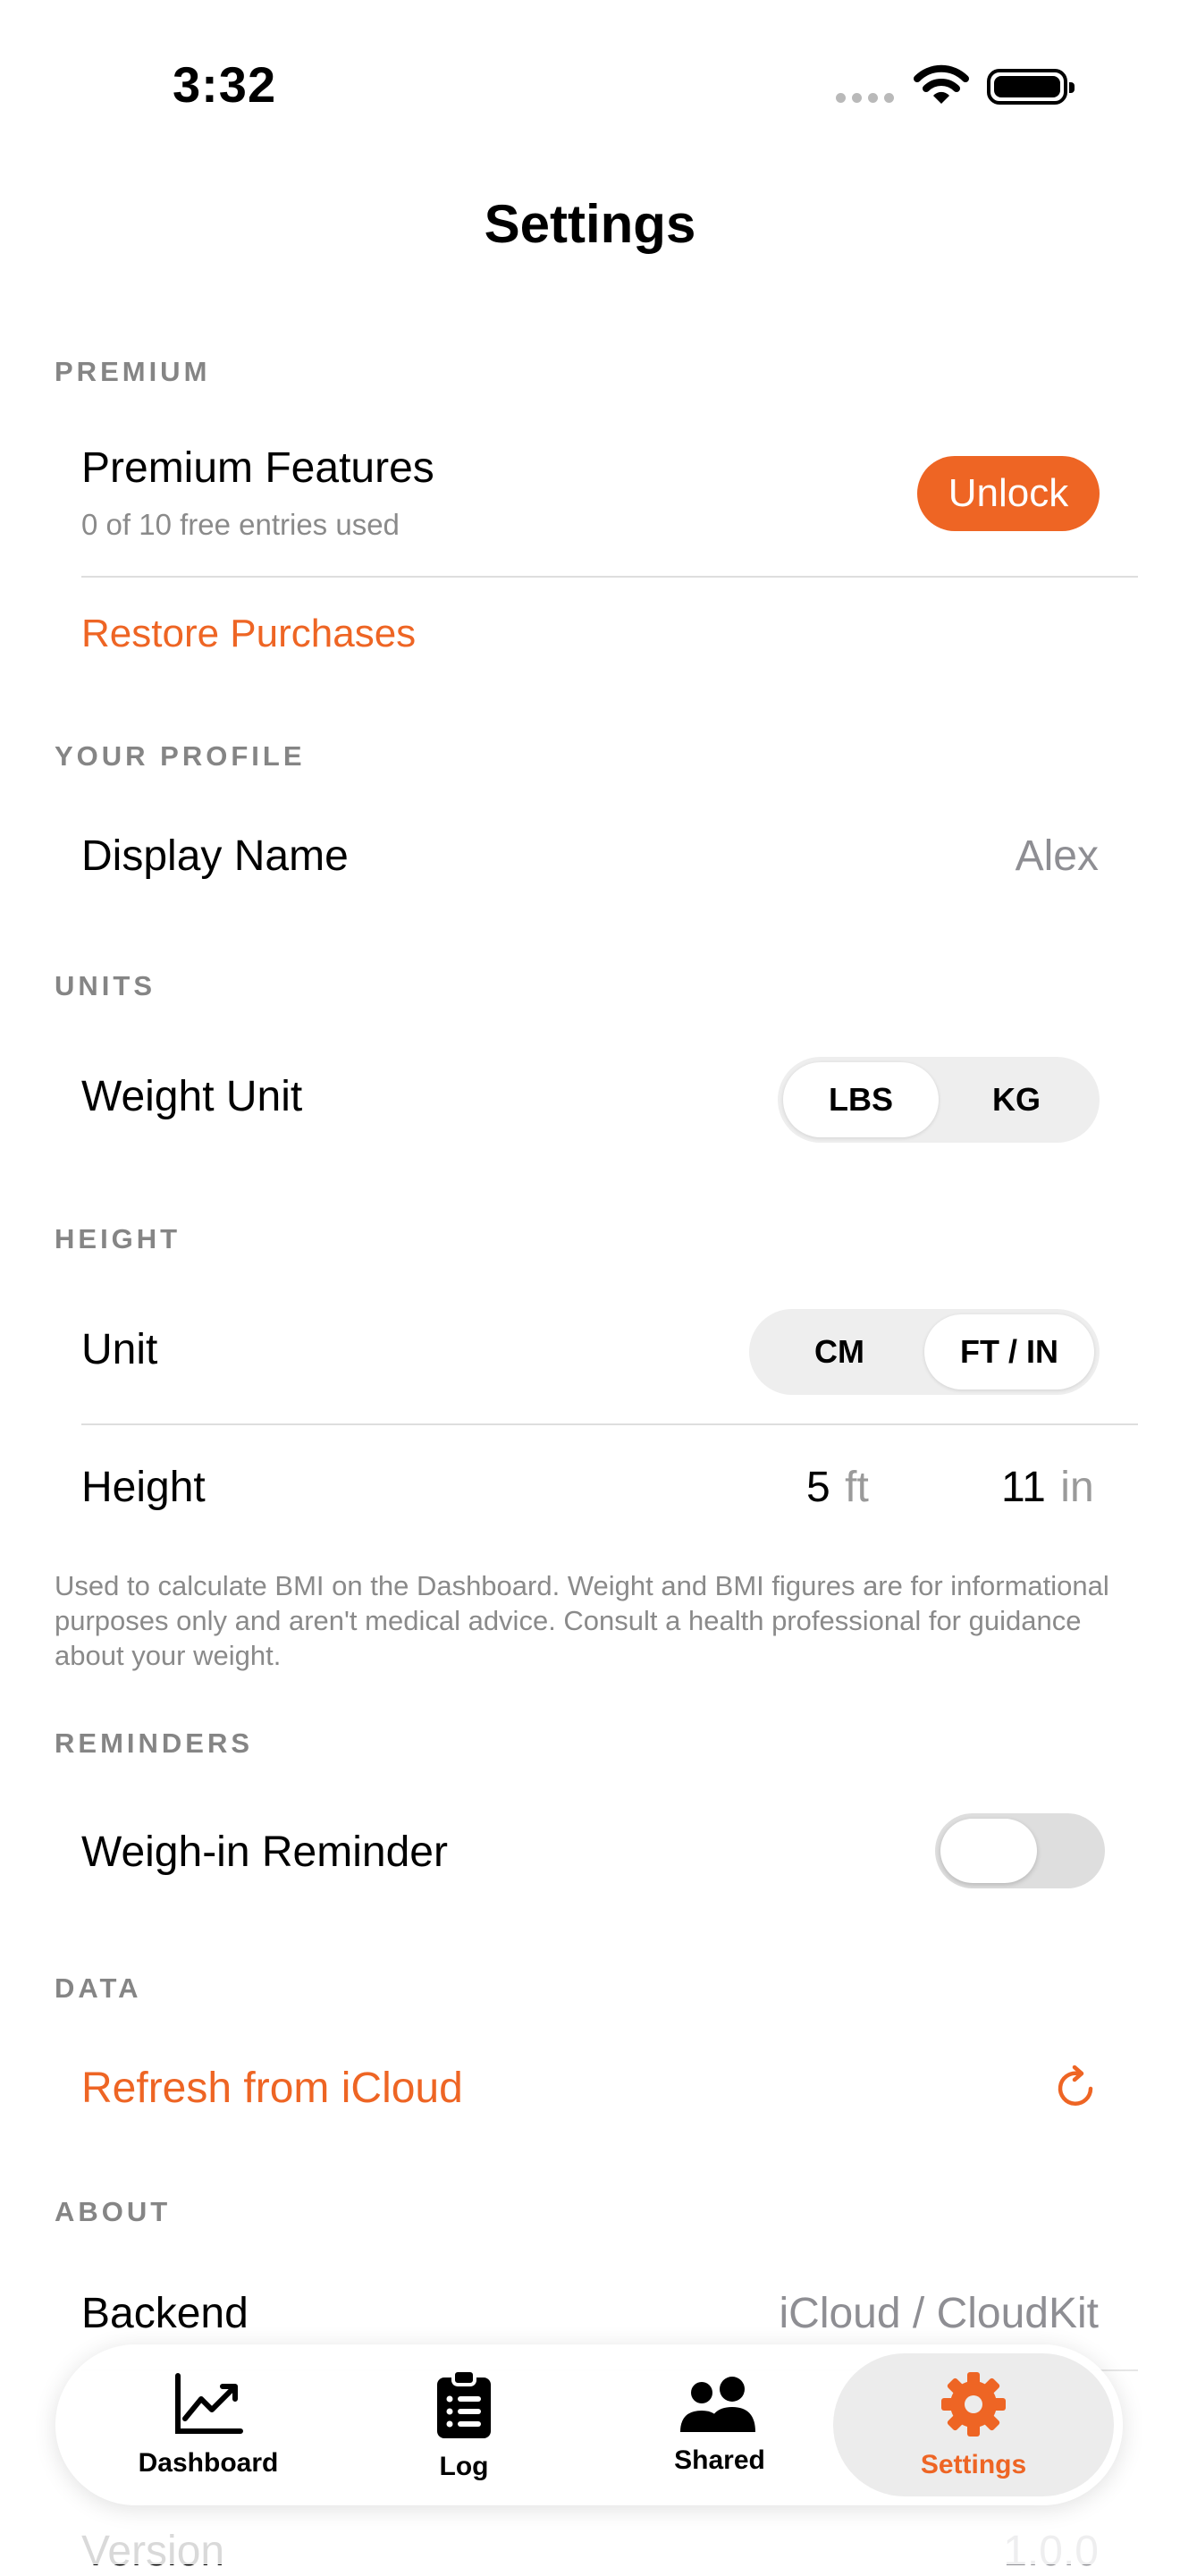  What do you see at coordinates (208, 2406) in the screenshot?
I see `chart-line-icon` at bounding box center [208, 2406].